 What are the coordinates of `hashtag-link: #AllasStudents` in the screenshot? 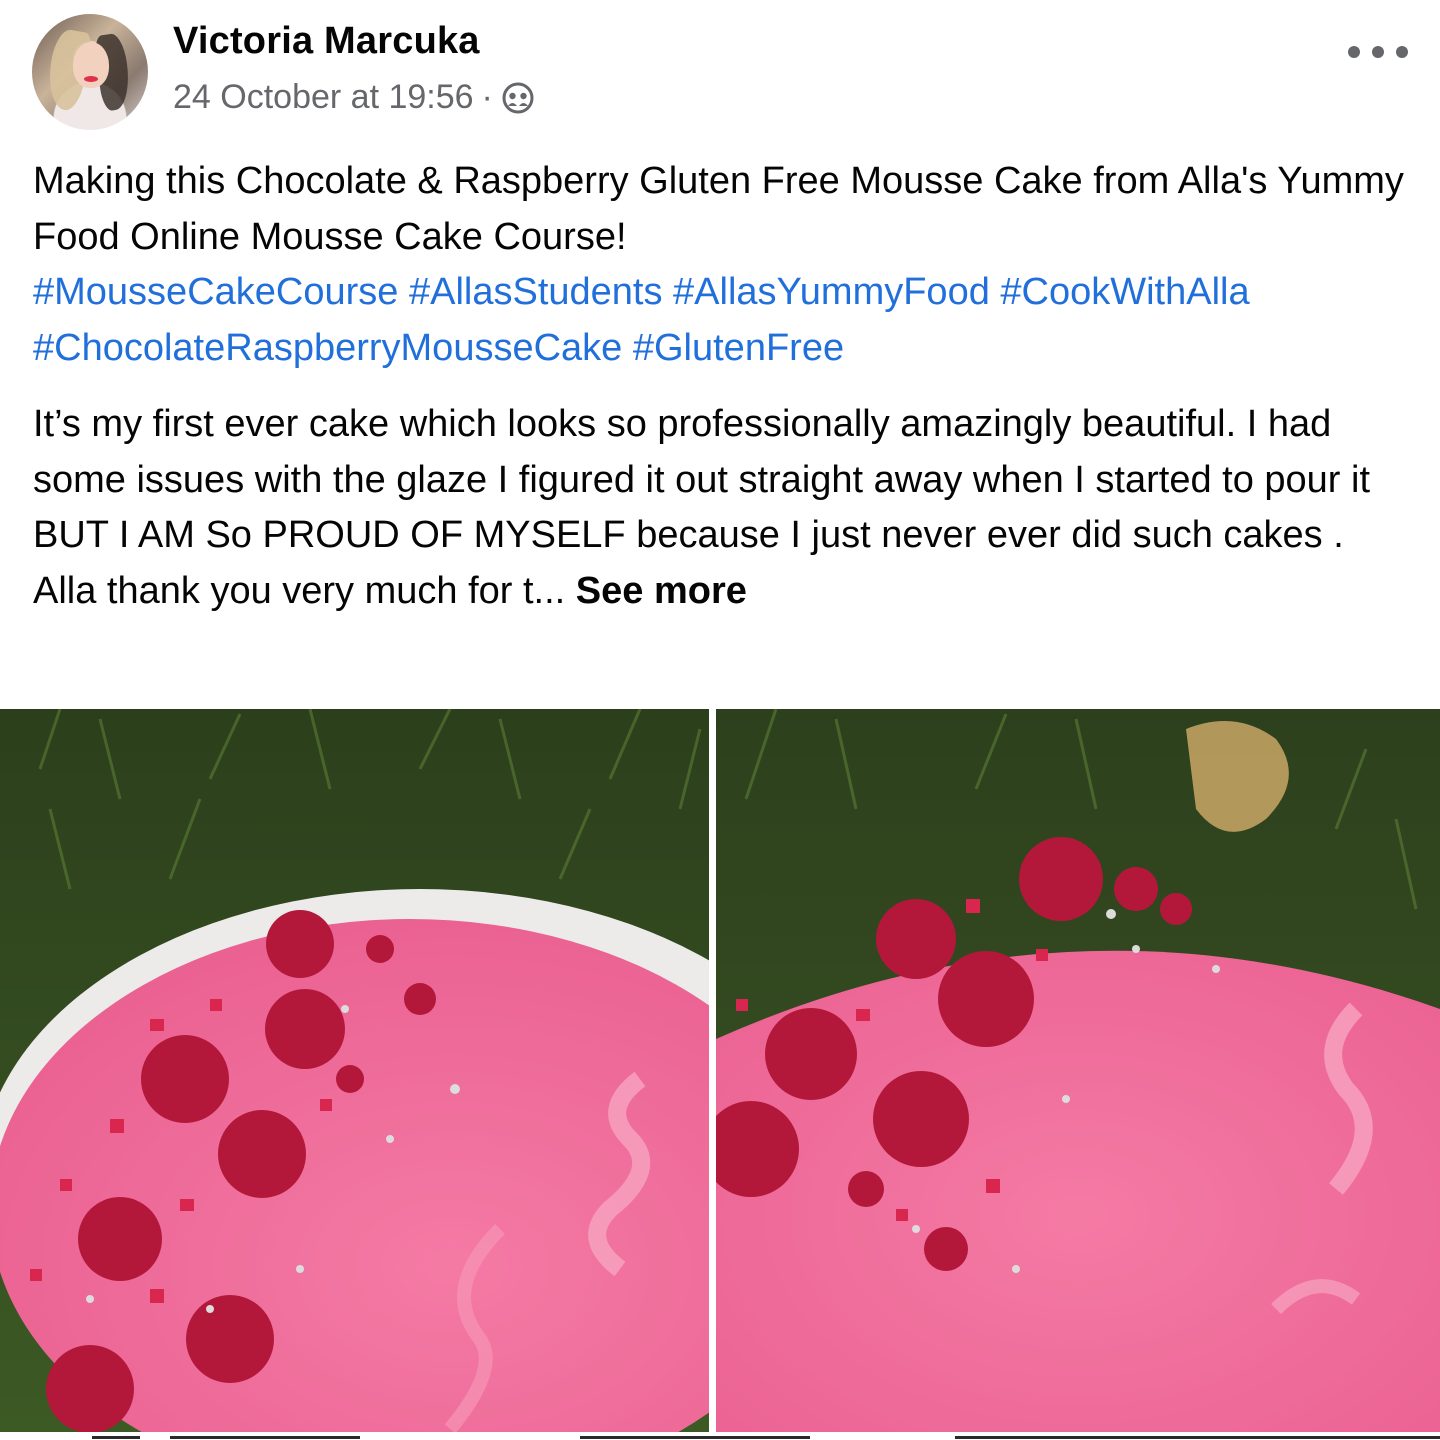 It's located at (536, 292).